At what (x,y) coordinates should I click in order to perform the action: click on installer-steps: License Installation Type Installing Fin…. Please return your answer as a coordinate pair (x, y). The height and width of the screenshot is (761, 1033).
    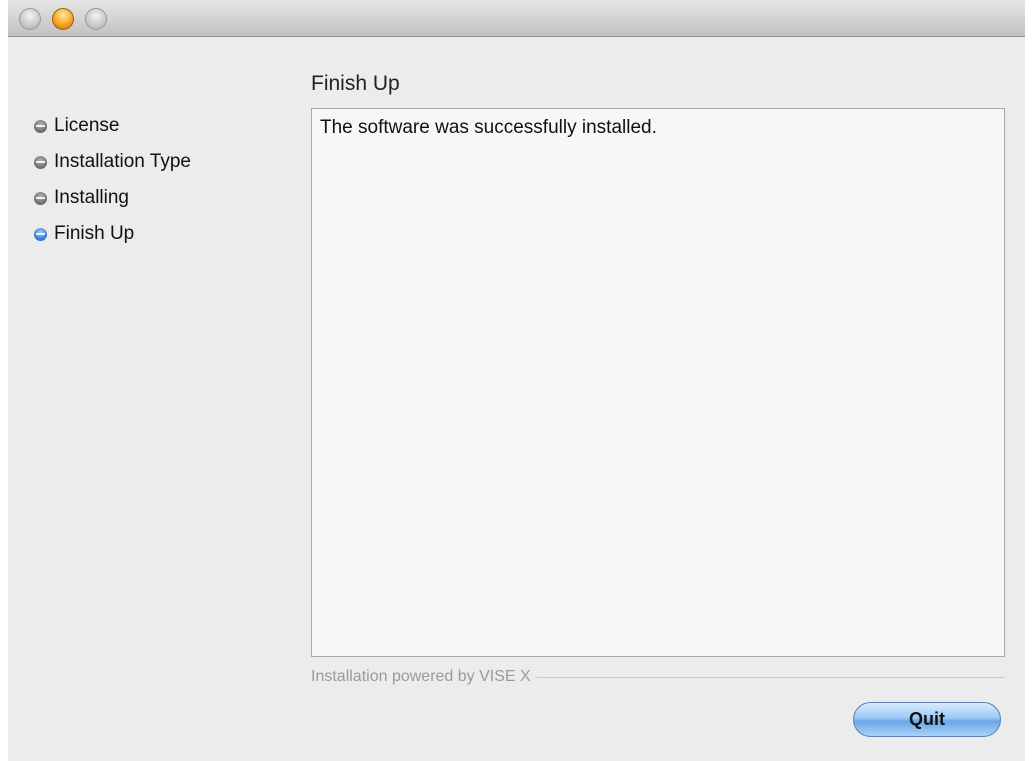
    Looking at the image, I should click on (164, 180).